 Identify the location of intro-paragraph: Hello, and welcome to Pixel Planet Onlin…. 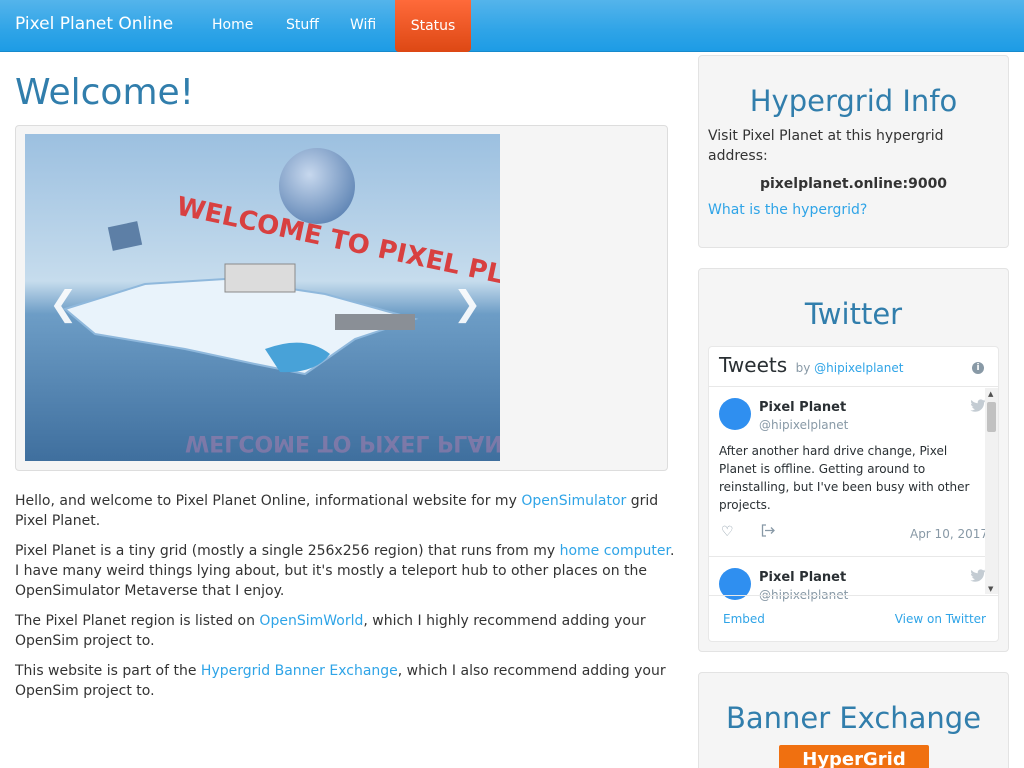
(337, 511).